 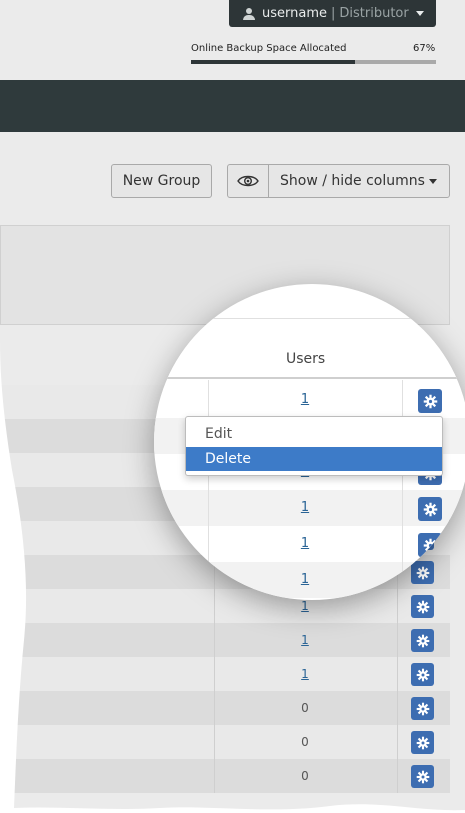 What do you see at coordinates (309, 348) in the screenshot?
I see `table-header-row` at bounding box center [309, 348].